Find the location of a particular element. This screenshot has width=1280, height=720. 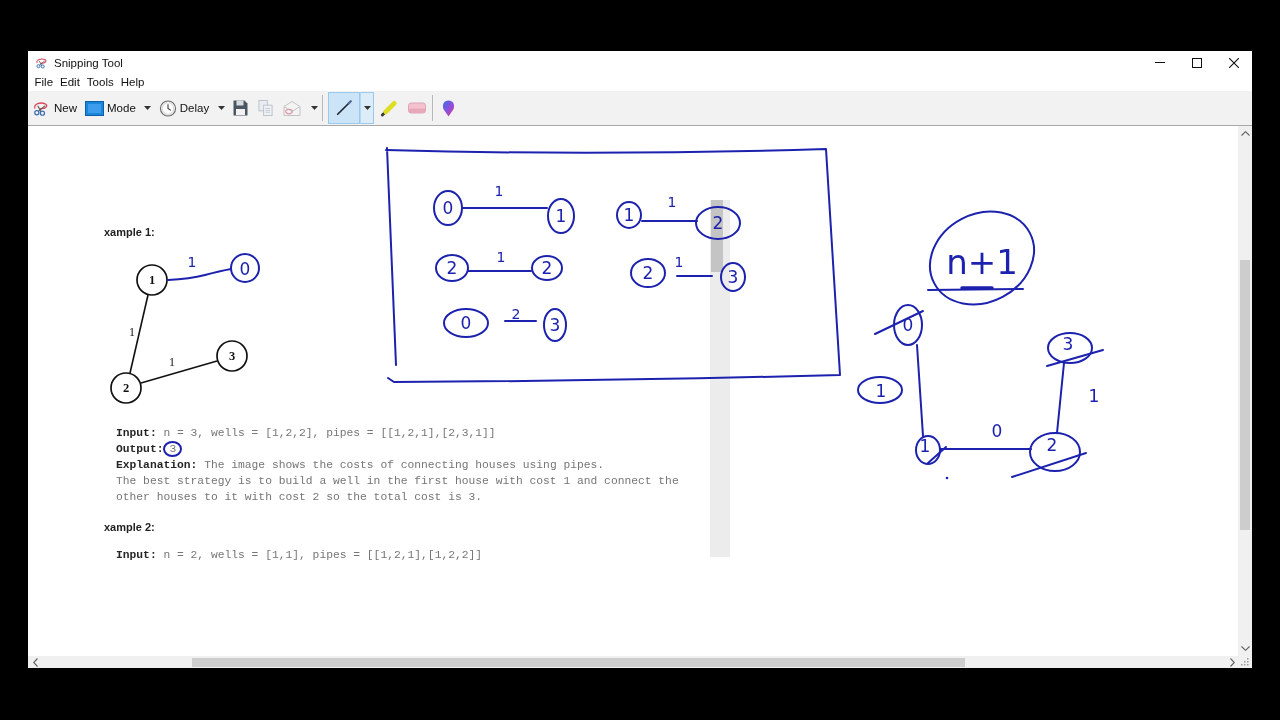

copy-icon is located at coordinates (266, 108).